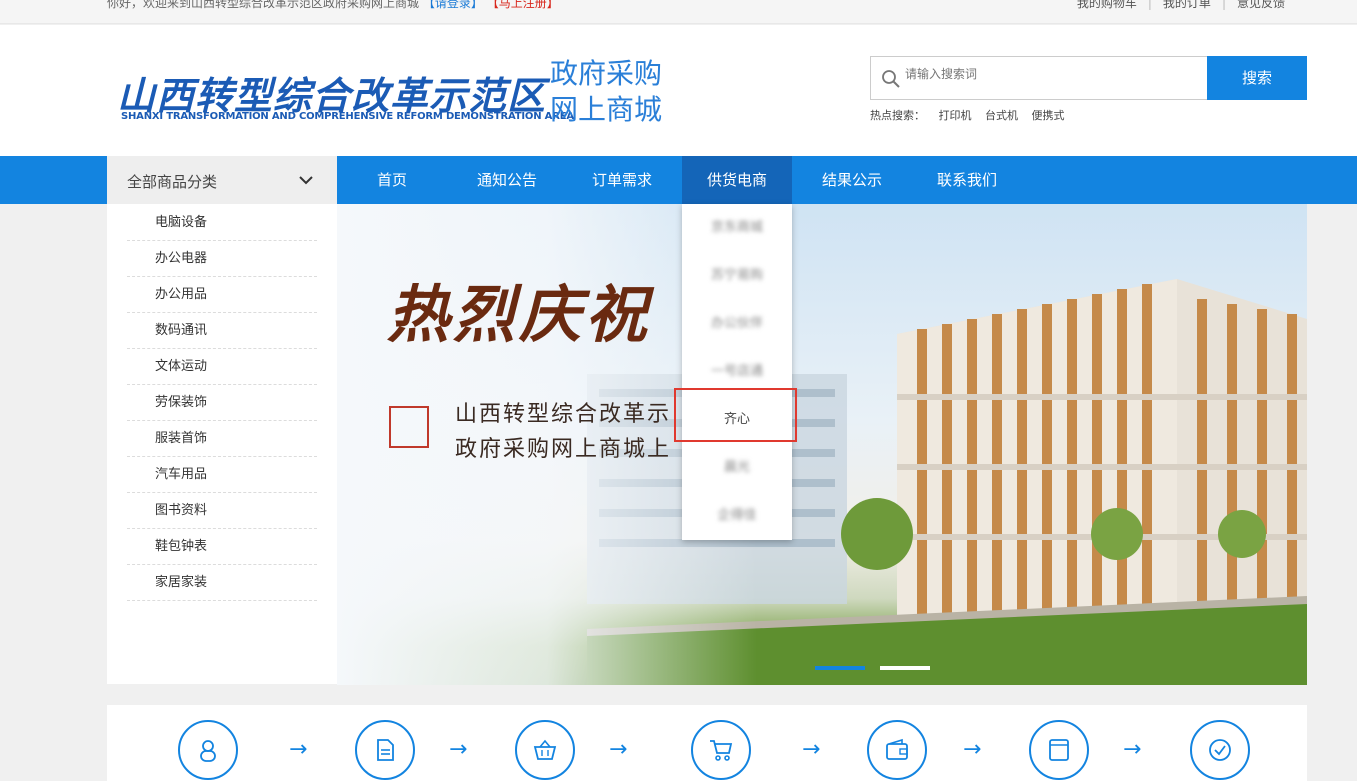  I want to click on carousel-indicator-active, so click(840, 668).